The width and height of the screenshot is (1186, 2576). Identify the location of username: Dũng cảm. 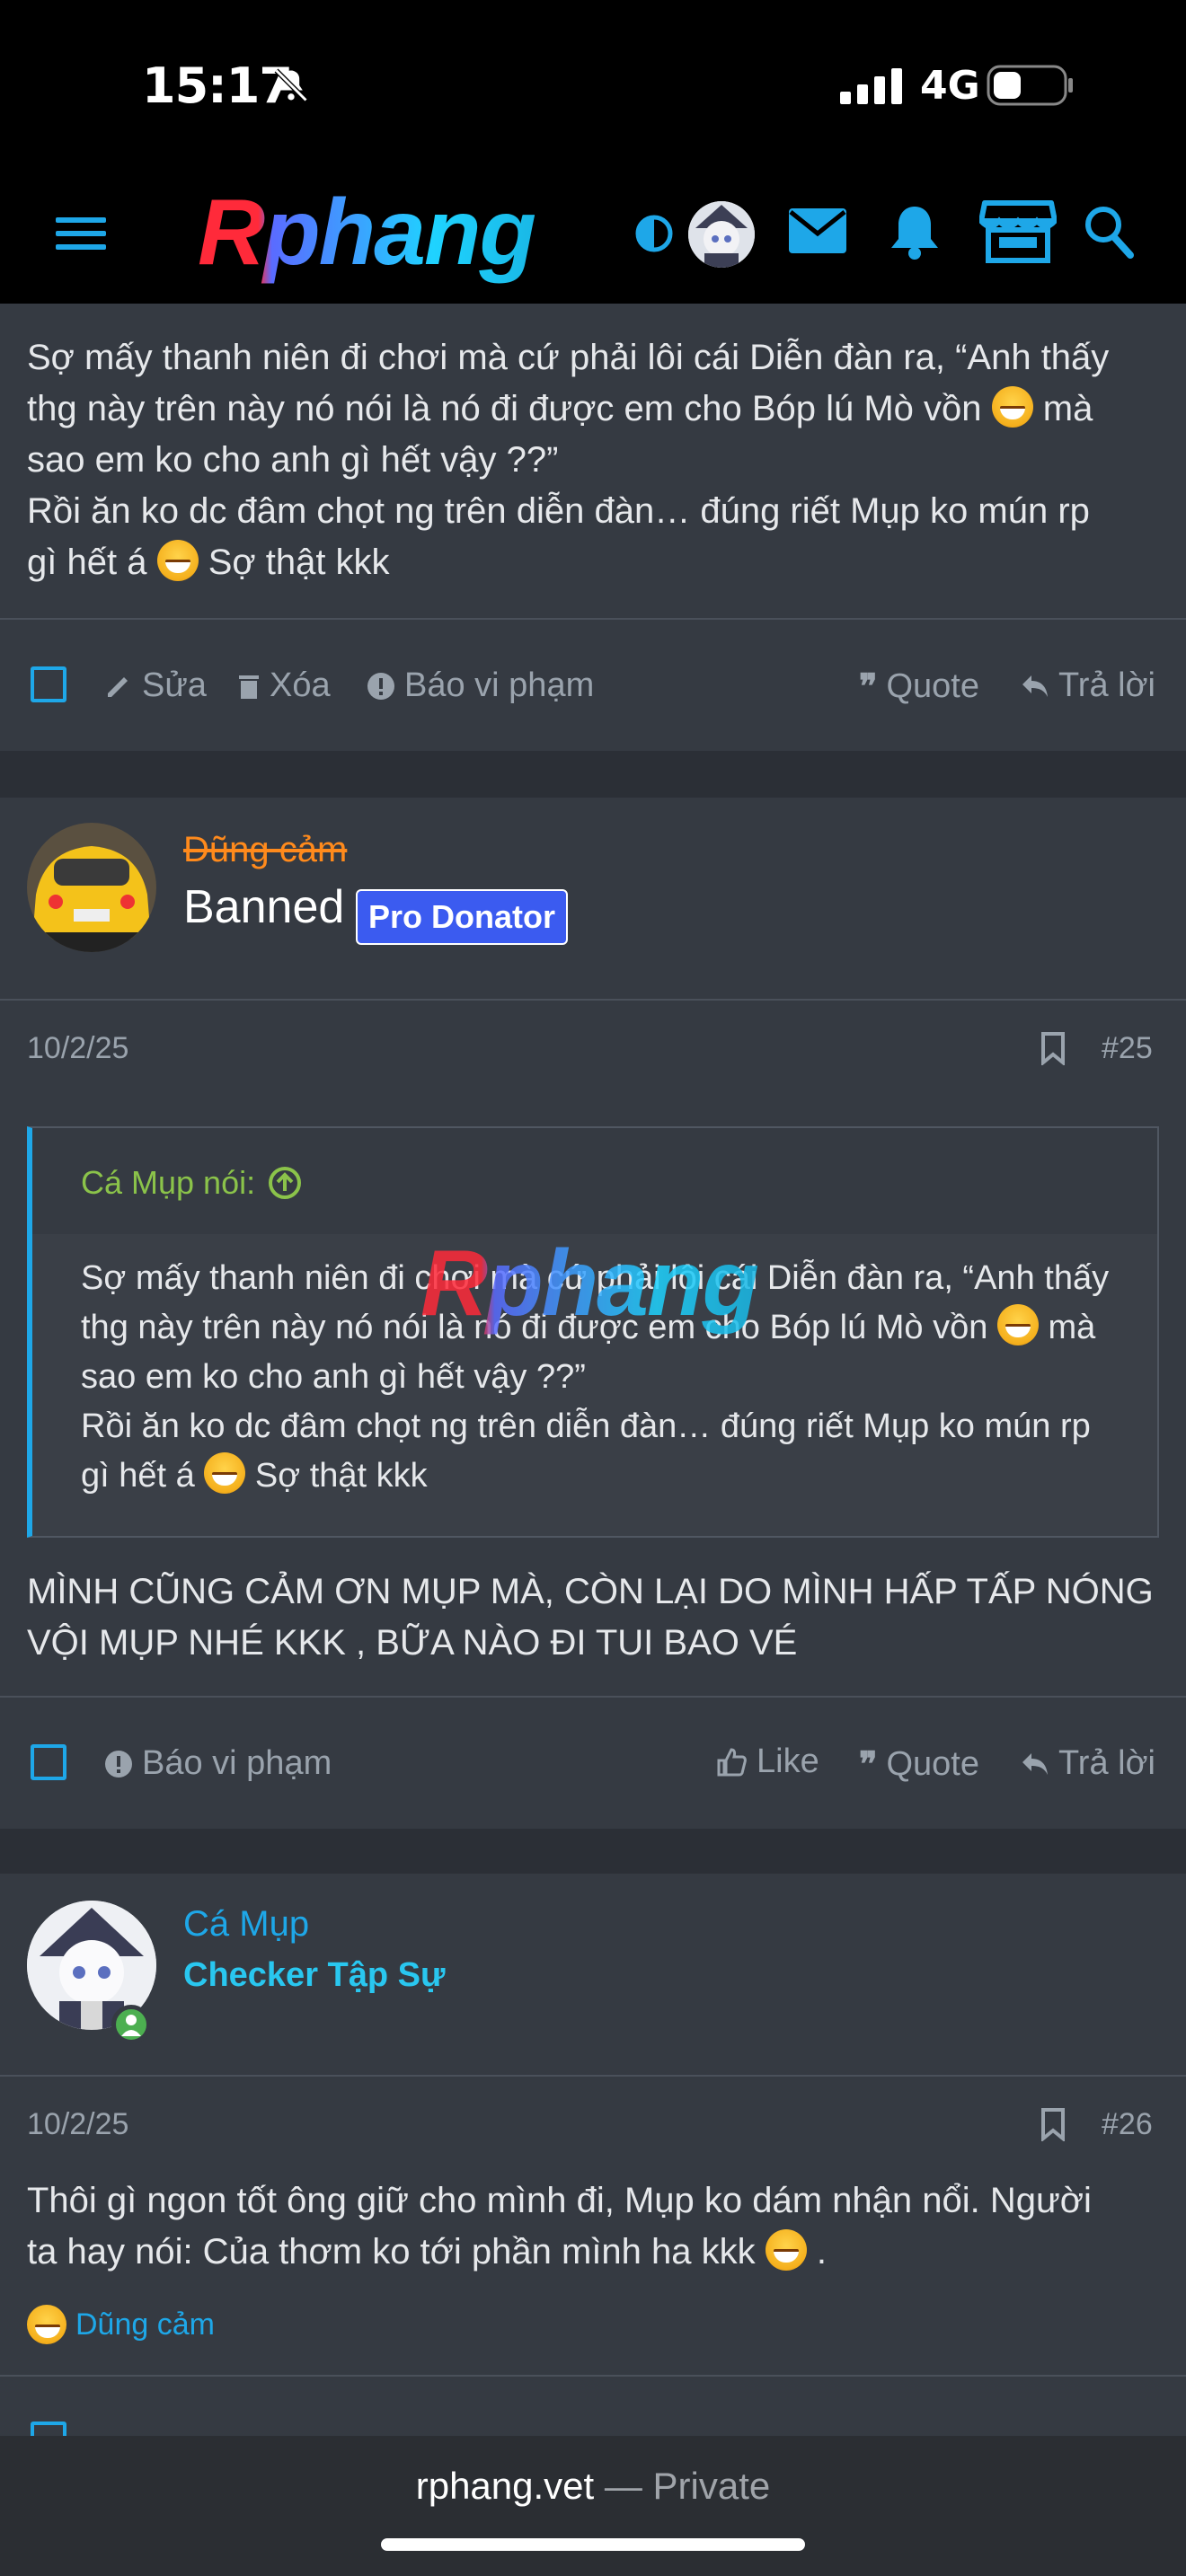
(265, 850).